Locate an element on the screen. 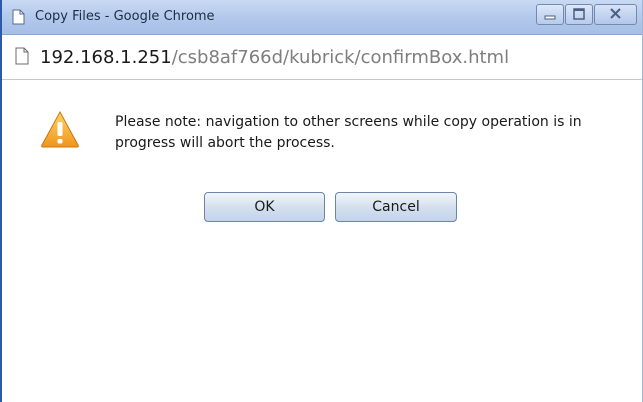 The height and width of the screenshot is (402, 643). minimize-button is located at coordinates (550, 14).